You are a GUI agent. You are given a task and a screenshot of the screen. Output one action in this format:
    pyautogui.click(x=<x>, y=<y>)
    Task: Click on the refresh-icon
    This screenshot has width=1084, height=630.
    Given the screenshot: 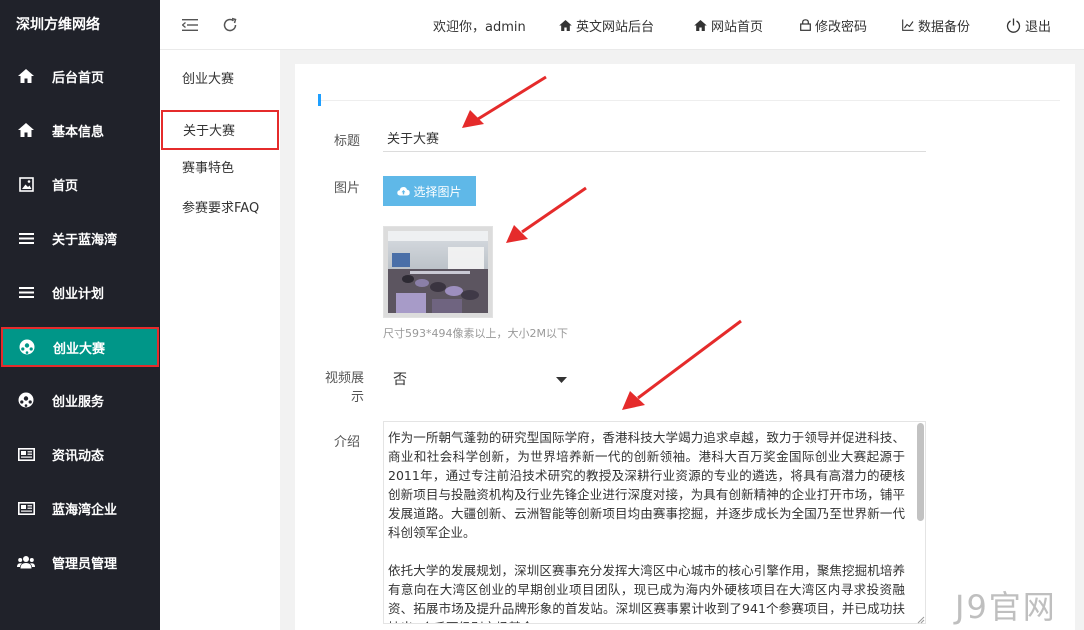 What is the action you would take?
    pyautogui.click(x=230, y=25)
    